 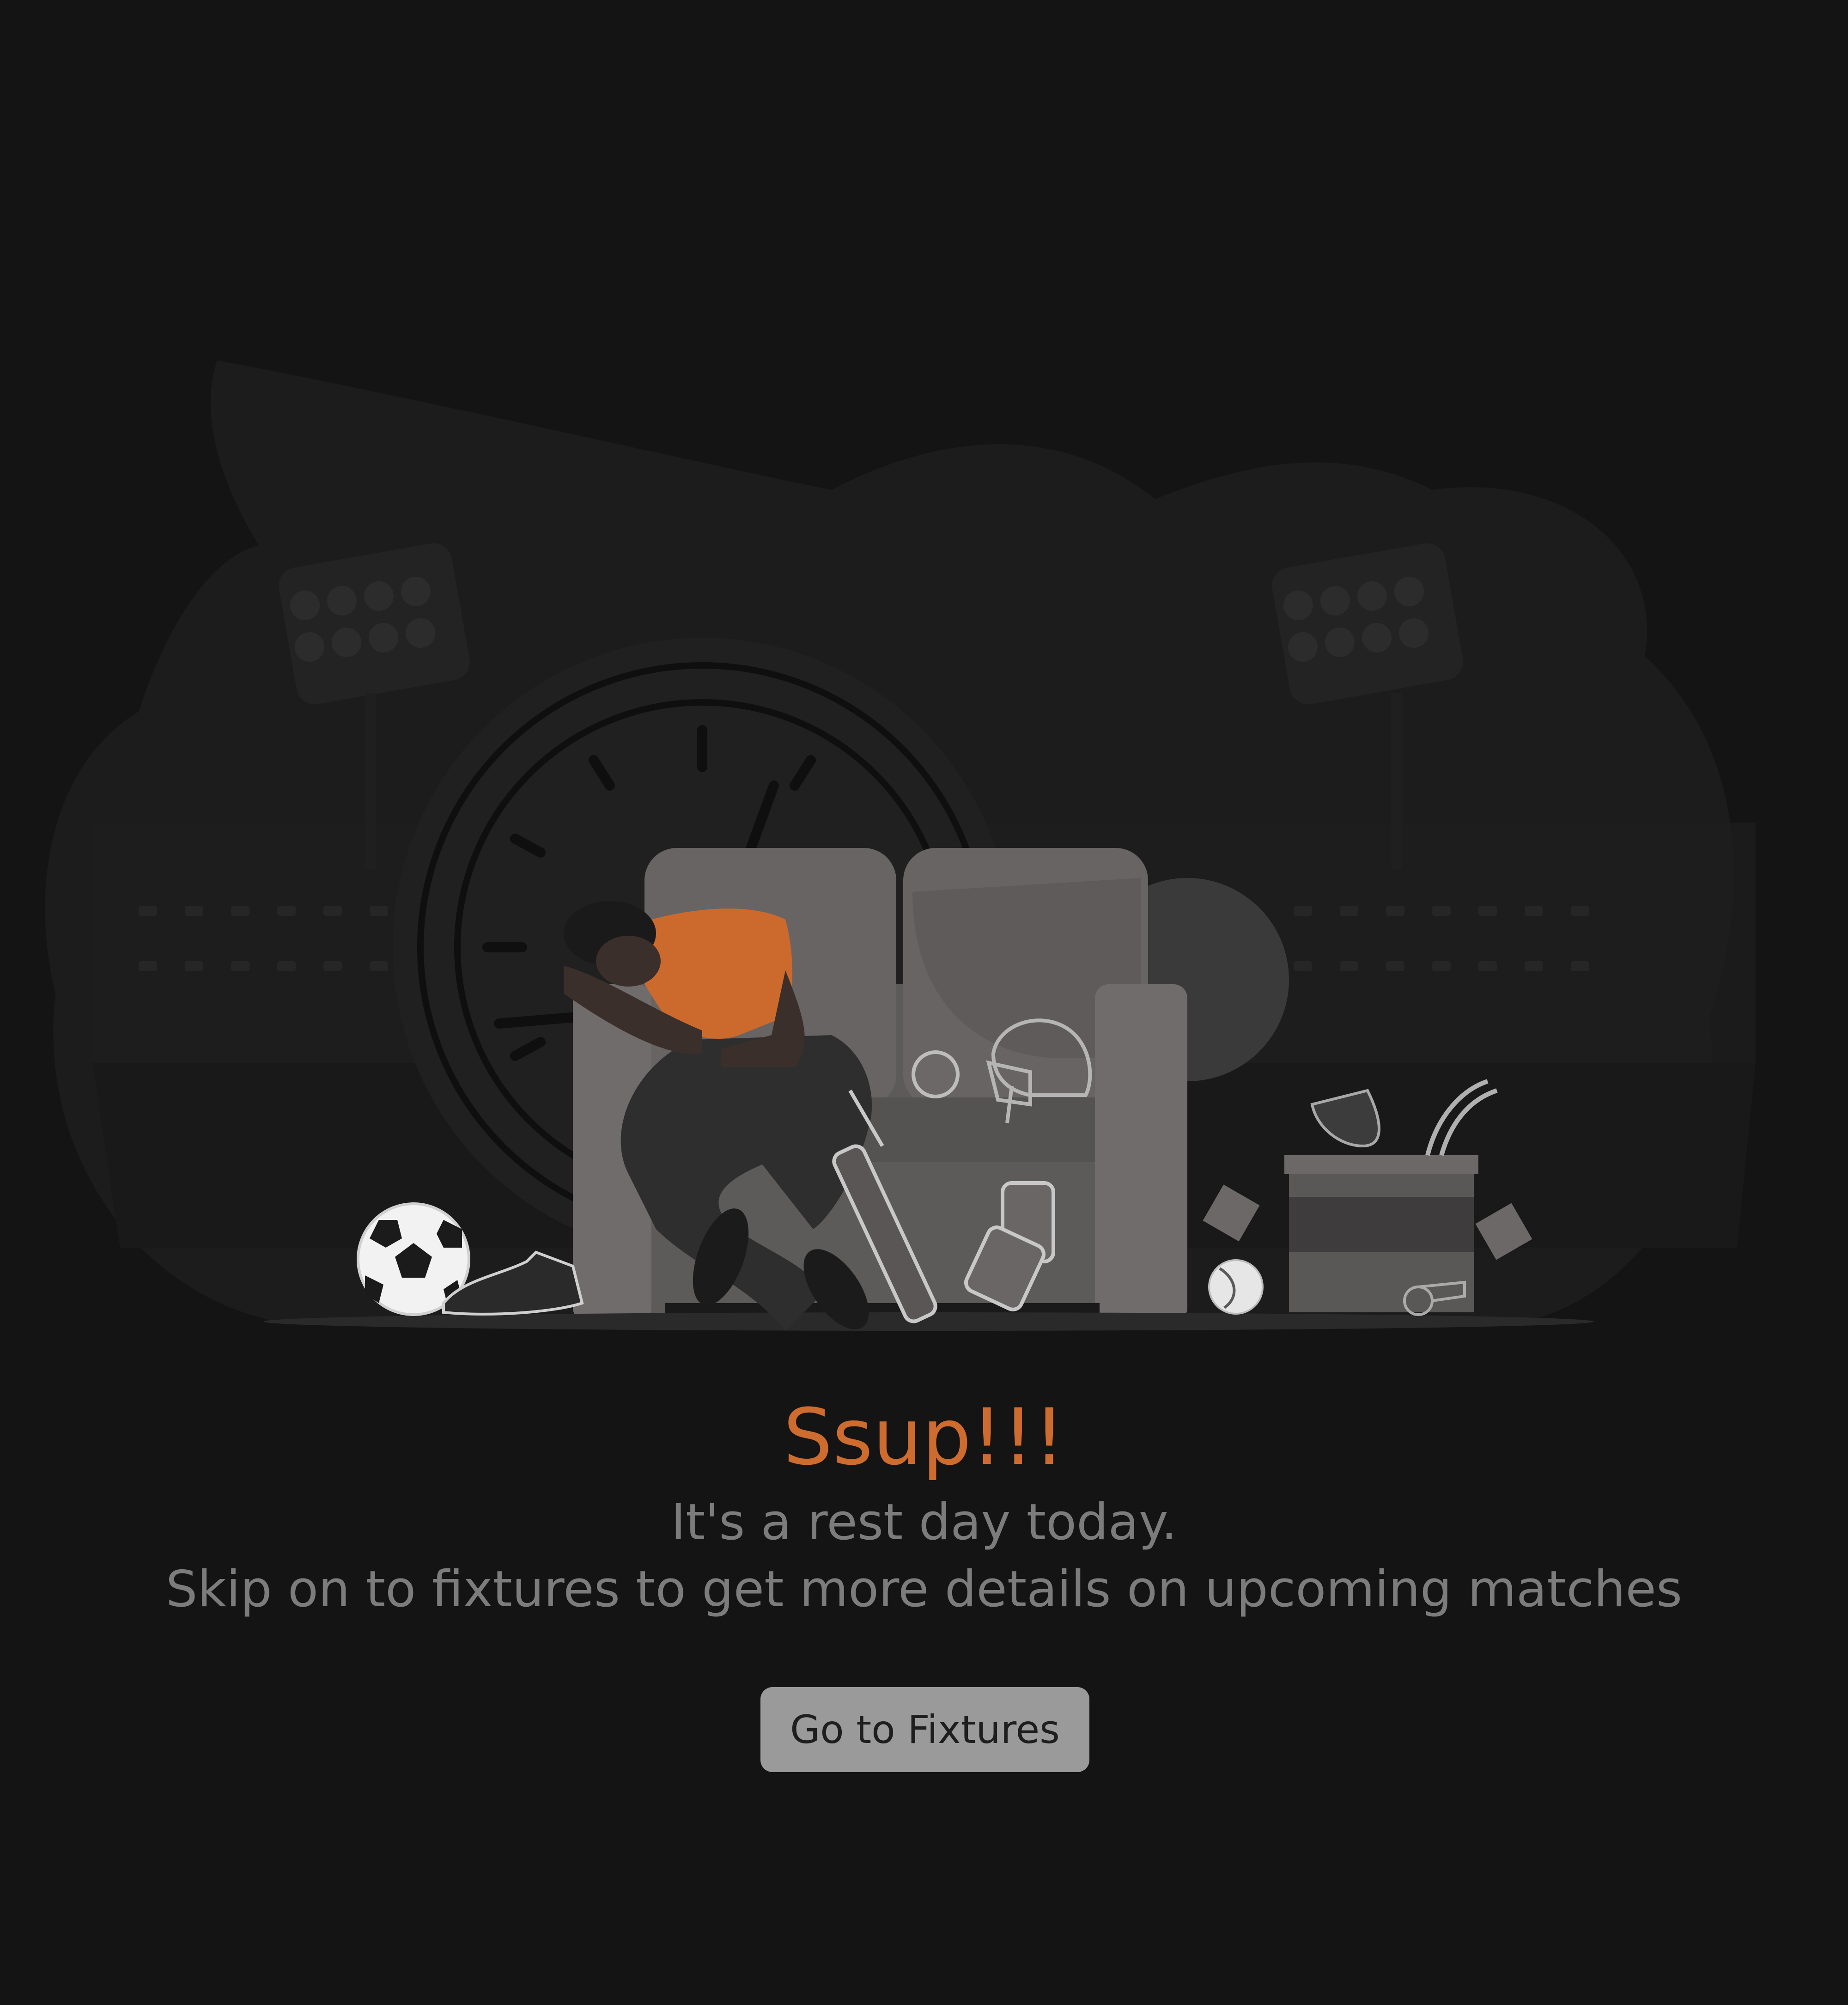 I want to click on tennis-ball-icon, so click(x=1236, y=1287).